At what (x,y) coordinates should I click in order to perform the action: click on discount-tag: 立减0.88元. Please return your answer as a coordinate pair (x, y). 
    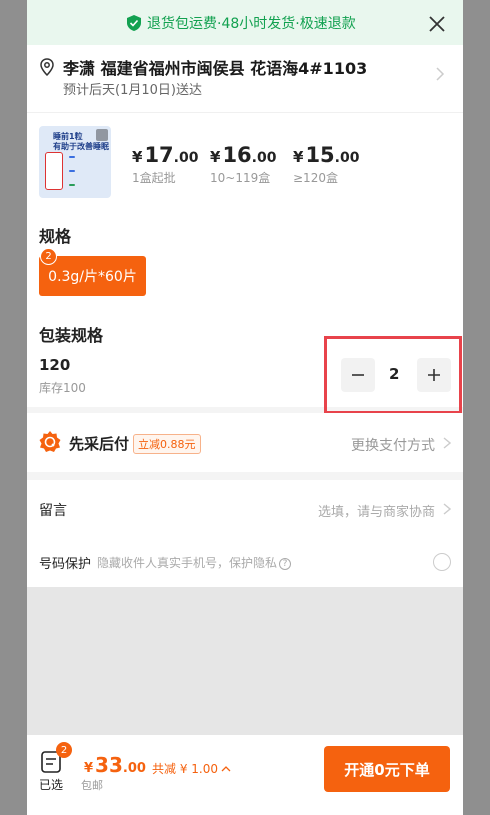
    Looking at the image, I should click on (167, 444).